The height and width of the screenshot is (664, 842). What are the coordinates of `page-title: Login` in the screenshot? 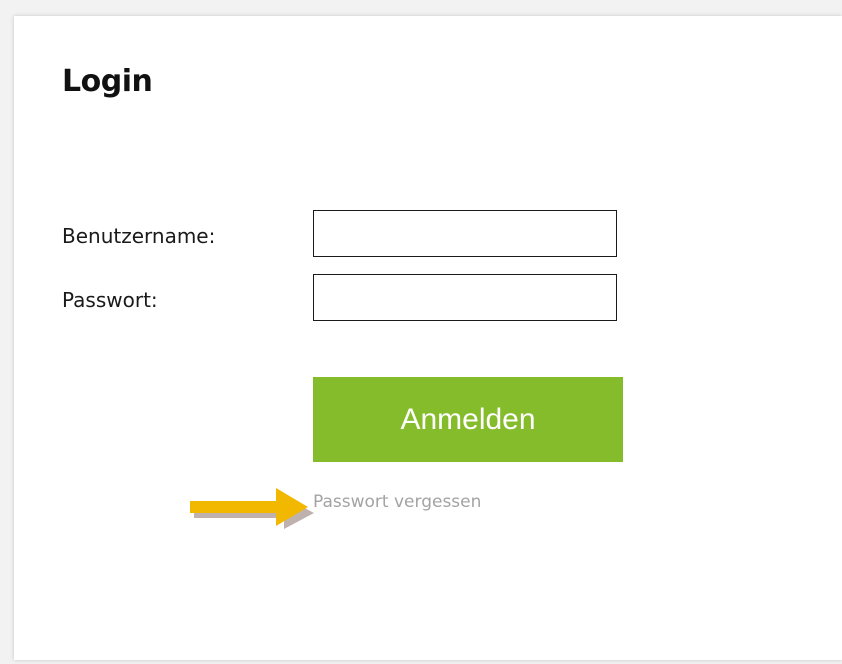 It's located at (107, 81).